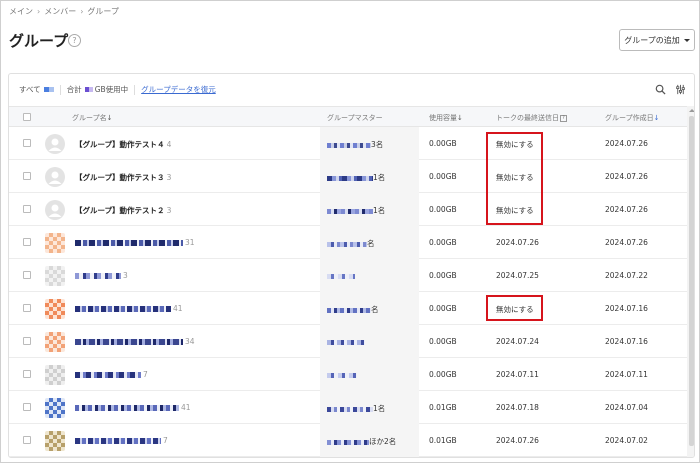 The width and height of the screenshot is (700, 463). Describe the element at coordinates (348, 275) in the screenshot. I see `table-row: 3 0.00GB 2024.07.25 2024.07.22` at that location.